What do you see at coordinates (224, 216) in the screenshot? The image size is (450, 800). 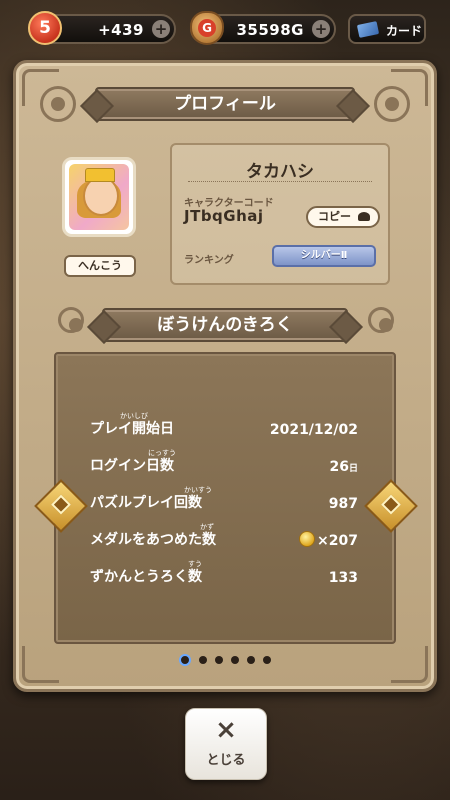 I see `character-code: JTbqGhaj` at bounding box center [224, 216].